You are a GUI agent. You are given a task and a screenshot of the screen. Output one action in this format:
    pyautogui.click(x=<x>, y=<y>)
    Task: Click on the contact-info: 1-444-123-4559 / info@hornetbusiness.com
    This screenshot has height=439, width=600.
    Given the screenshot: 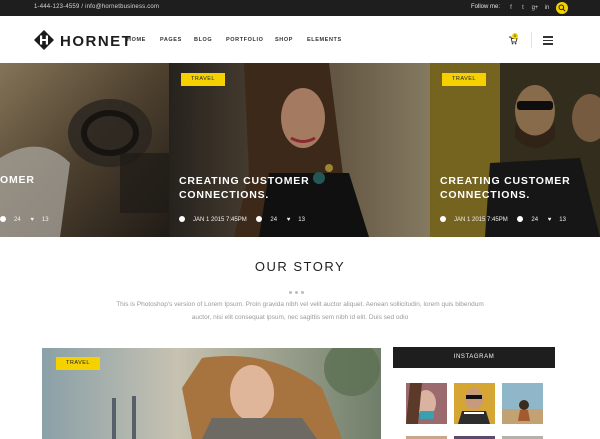 What is the action you would take?
    pyautogui.click(x=97, y=7)
    